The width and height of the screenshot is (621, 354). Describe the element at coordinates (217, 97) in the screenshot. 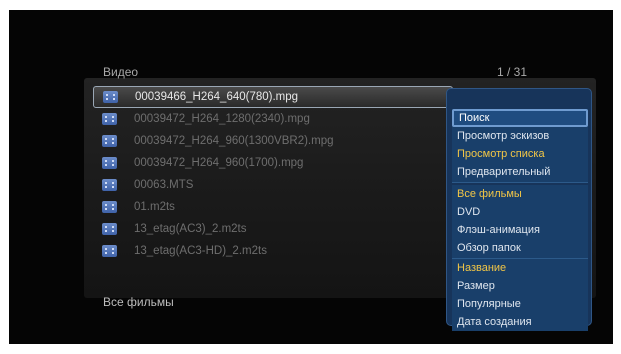

I see `file-name: 00039466_H264_640(780).mpg` at that location.